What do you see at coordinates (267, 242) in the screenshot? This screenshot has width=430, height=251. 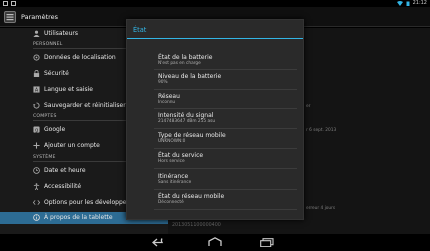 I see `recent-apps-icon` at bounding box center [267, 242].